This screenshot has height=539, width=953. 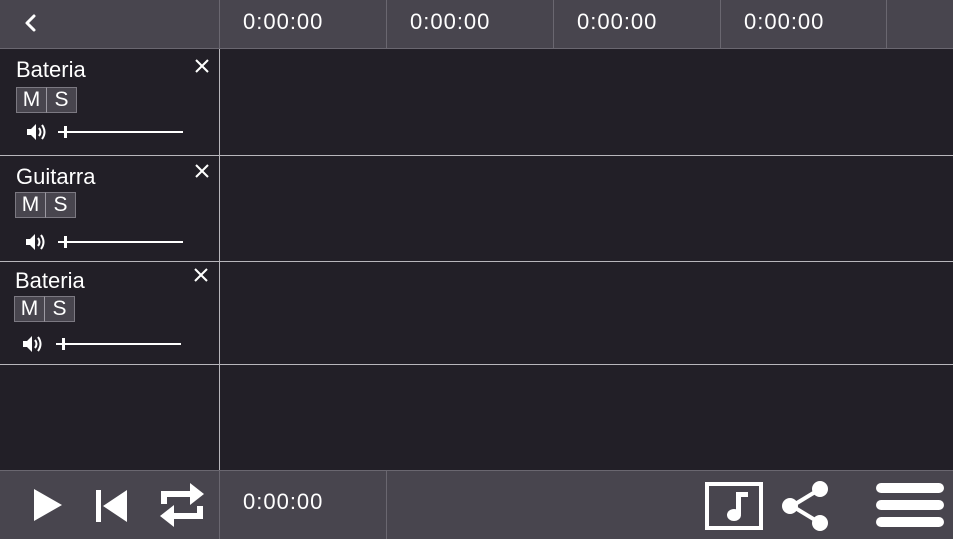 I want to click on loop-icon, so click(x=182, y=505).